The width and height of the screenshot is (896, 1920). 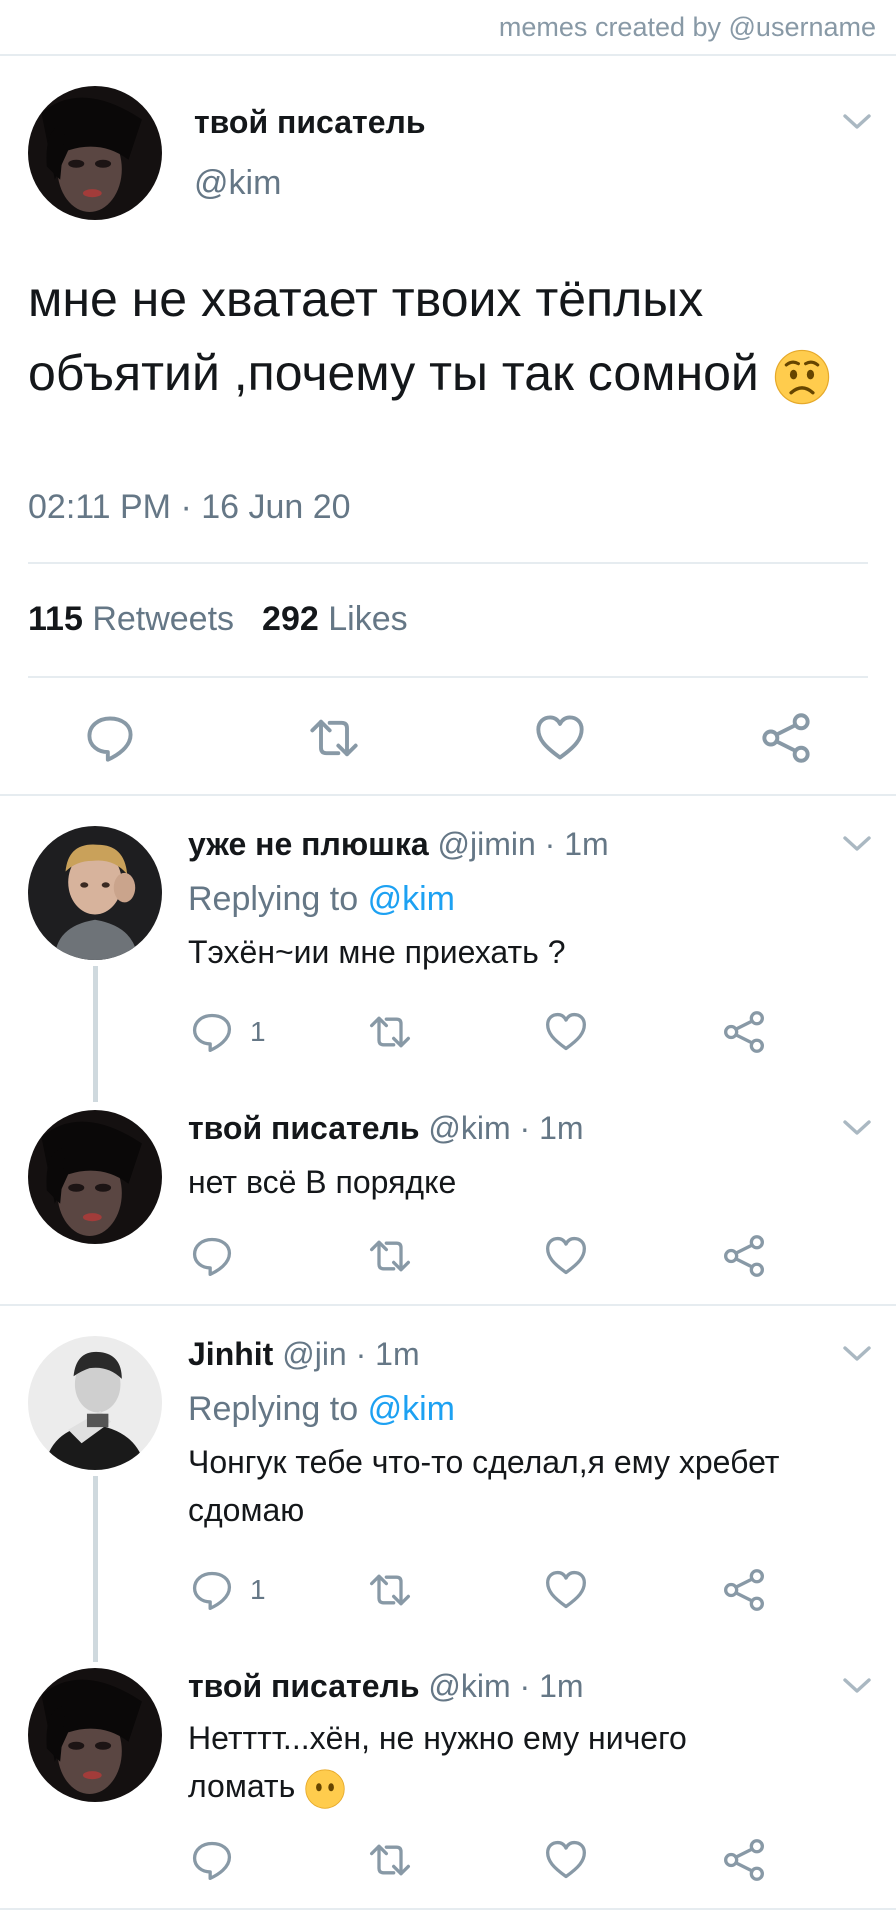 I want to click on reply-text: нет всё В порядке, so click(x=322, y=1182).